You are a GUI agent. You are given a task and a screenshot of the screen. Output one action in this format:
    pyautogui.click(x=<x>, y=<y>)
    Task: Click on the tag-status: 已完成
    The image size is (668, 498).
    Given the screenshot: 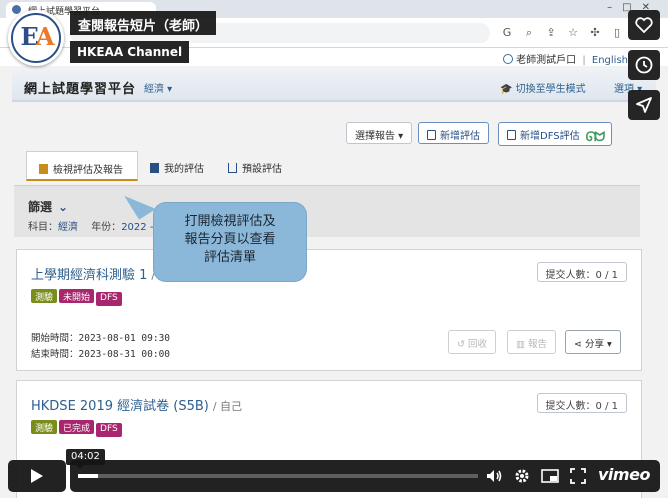 What is the action you would take?
    pyautogui.click(x=77, y=427)
    